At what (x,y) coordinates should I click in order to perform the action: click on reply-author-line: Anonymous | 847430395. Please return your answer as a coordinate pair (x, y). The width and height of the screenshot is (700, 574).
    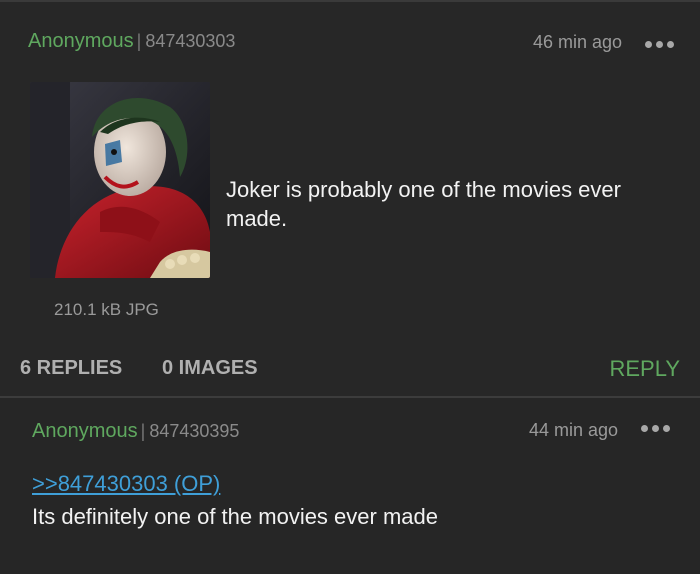
    Looking at the image, I should click on (135, 431).